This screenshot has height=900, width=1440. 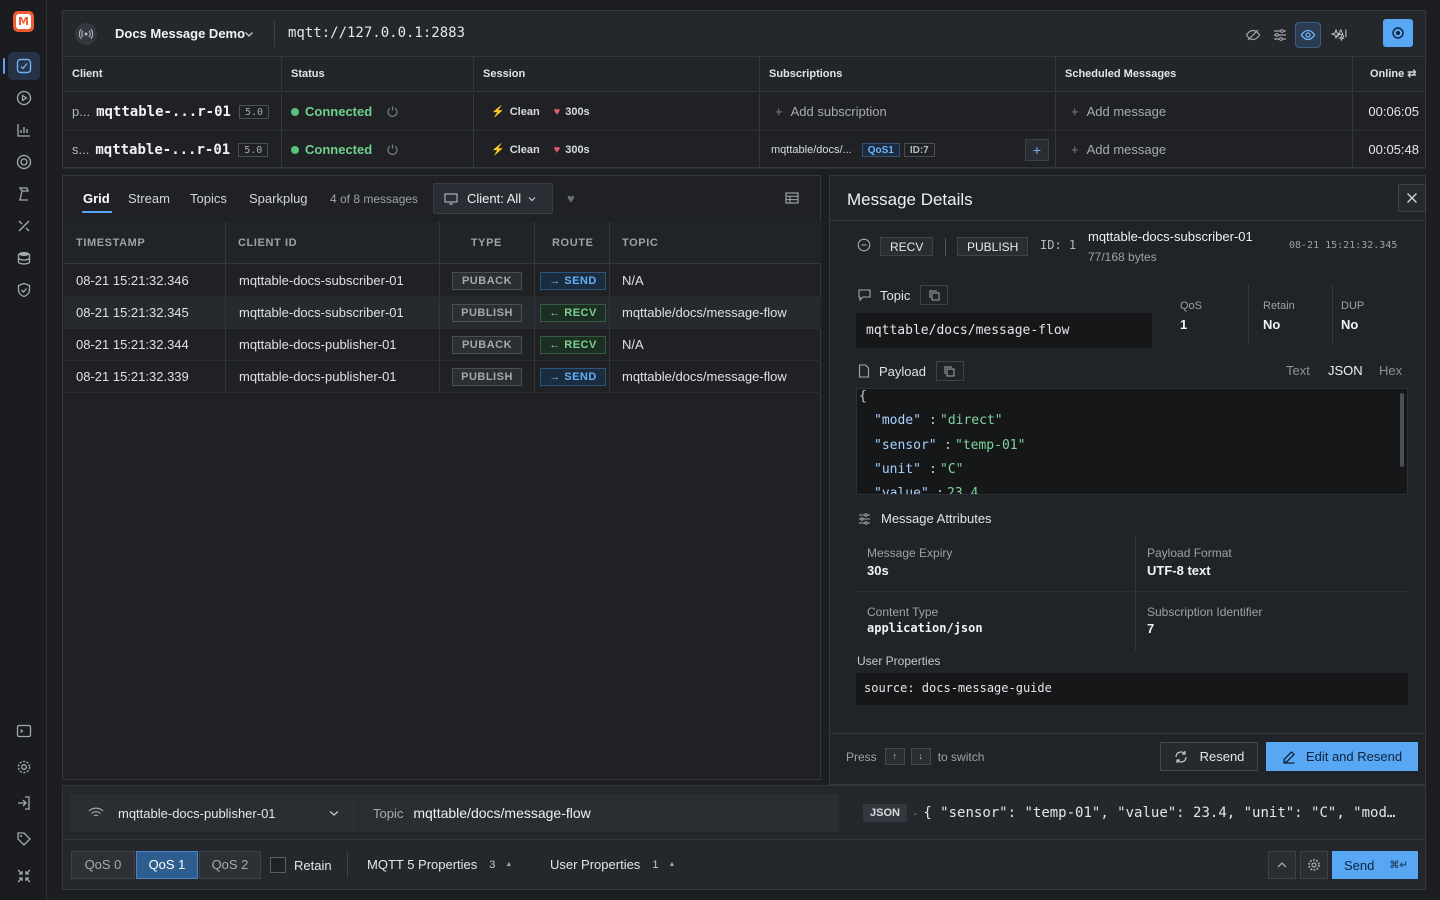 I want to click on send-button: Send ⌘↵, so click(x=1375, y=865).